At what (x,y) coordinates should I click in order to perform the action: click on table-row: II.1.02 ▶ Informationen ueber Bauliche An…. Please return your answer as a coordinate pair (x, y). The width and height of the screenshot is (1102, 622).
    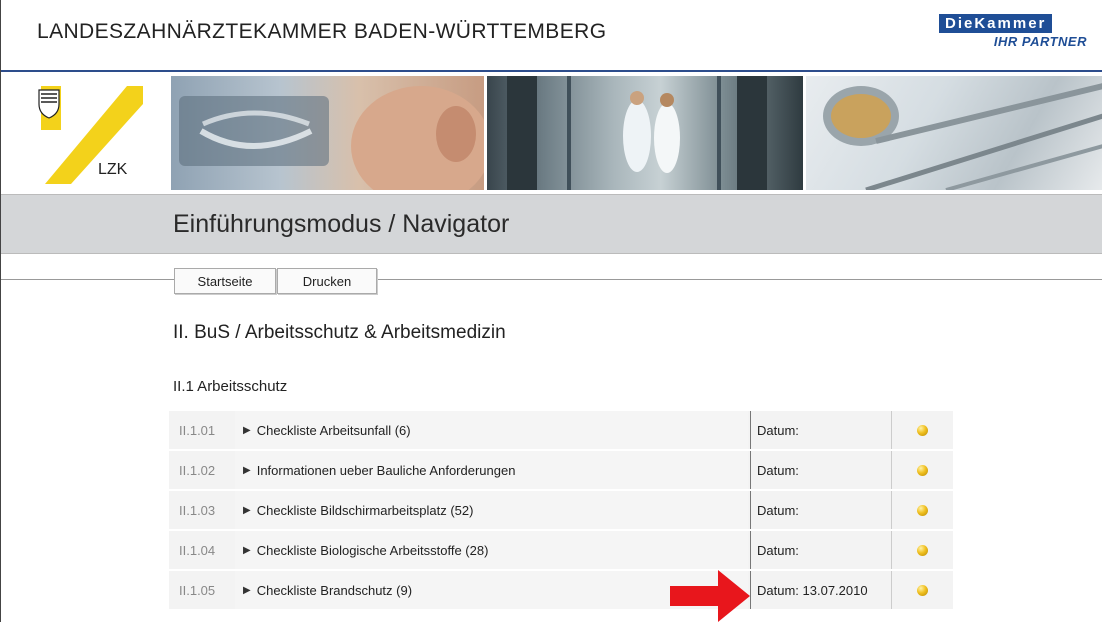
    Looking at the image, I should click on (561, 470).